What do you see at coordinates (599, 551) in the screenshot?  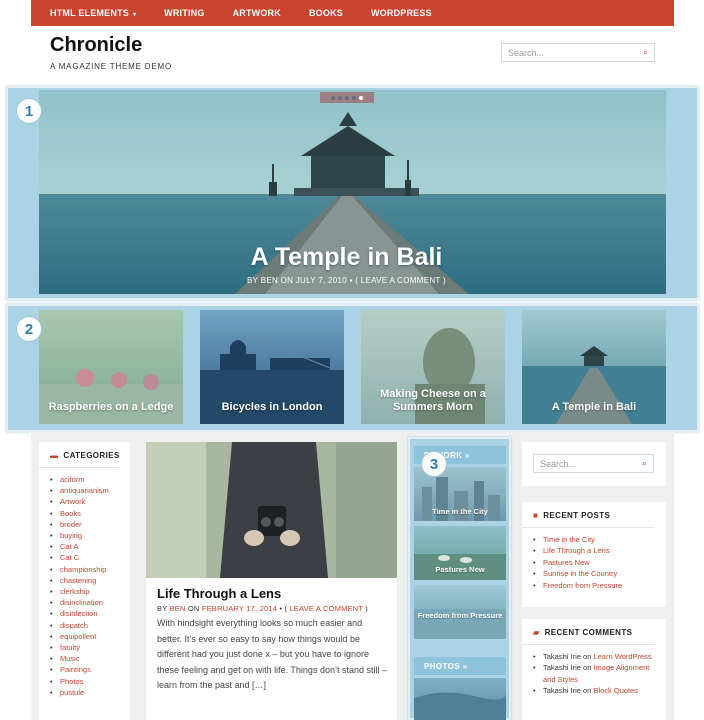 I see `recent-post-link: Life Through a Lens` at bounding box center [599, 551].